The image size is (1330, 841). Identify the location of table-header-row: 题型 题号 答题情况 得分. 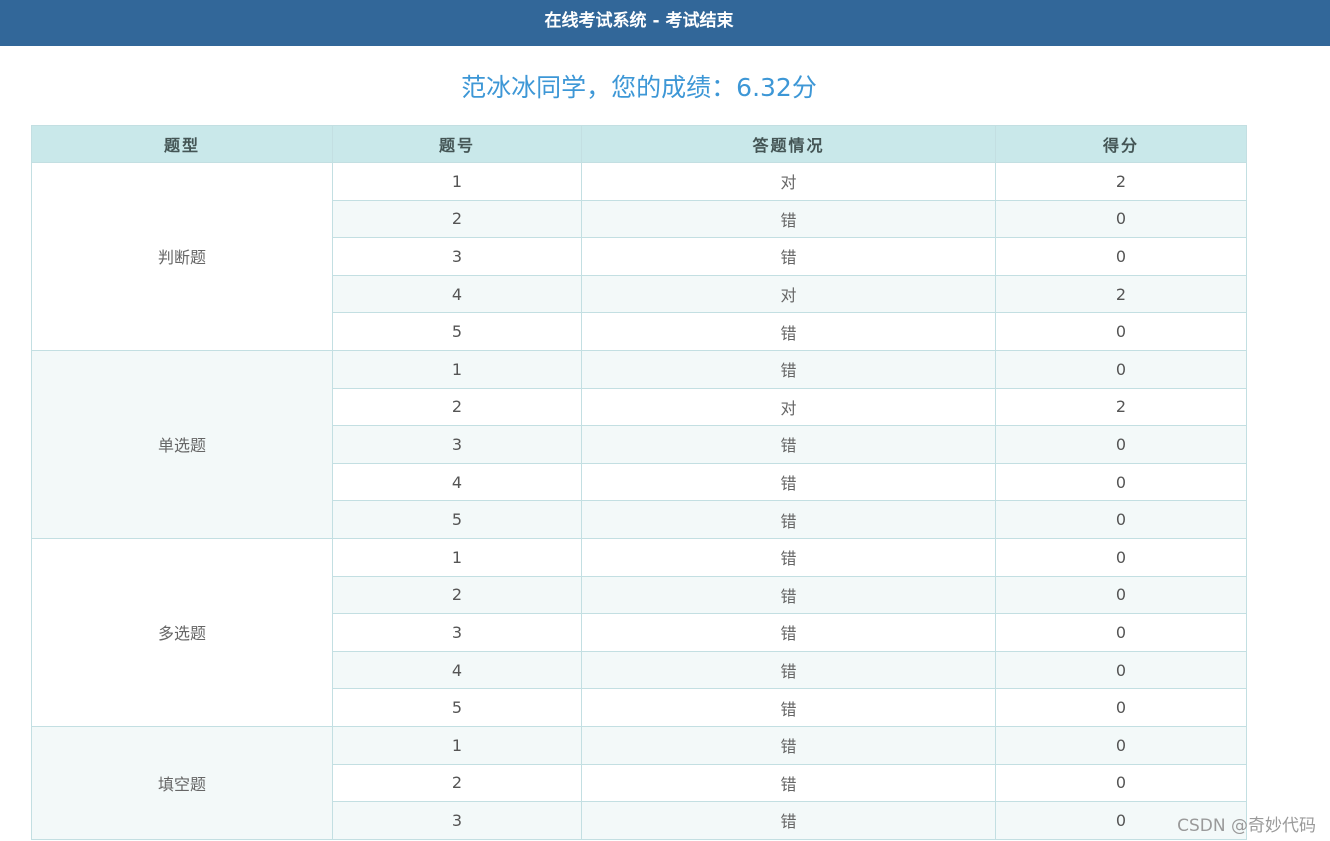
(639, 144).